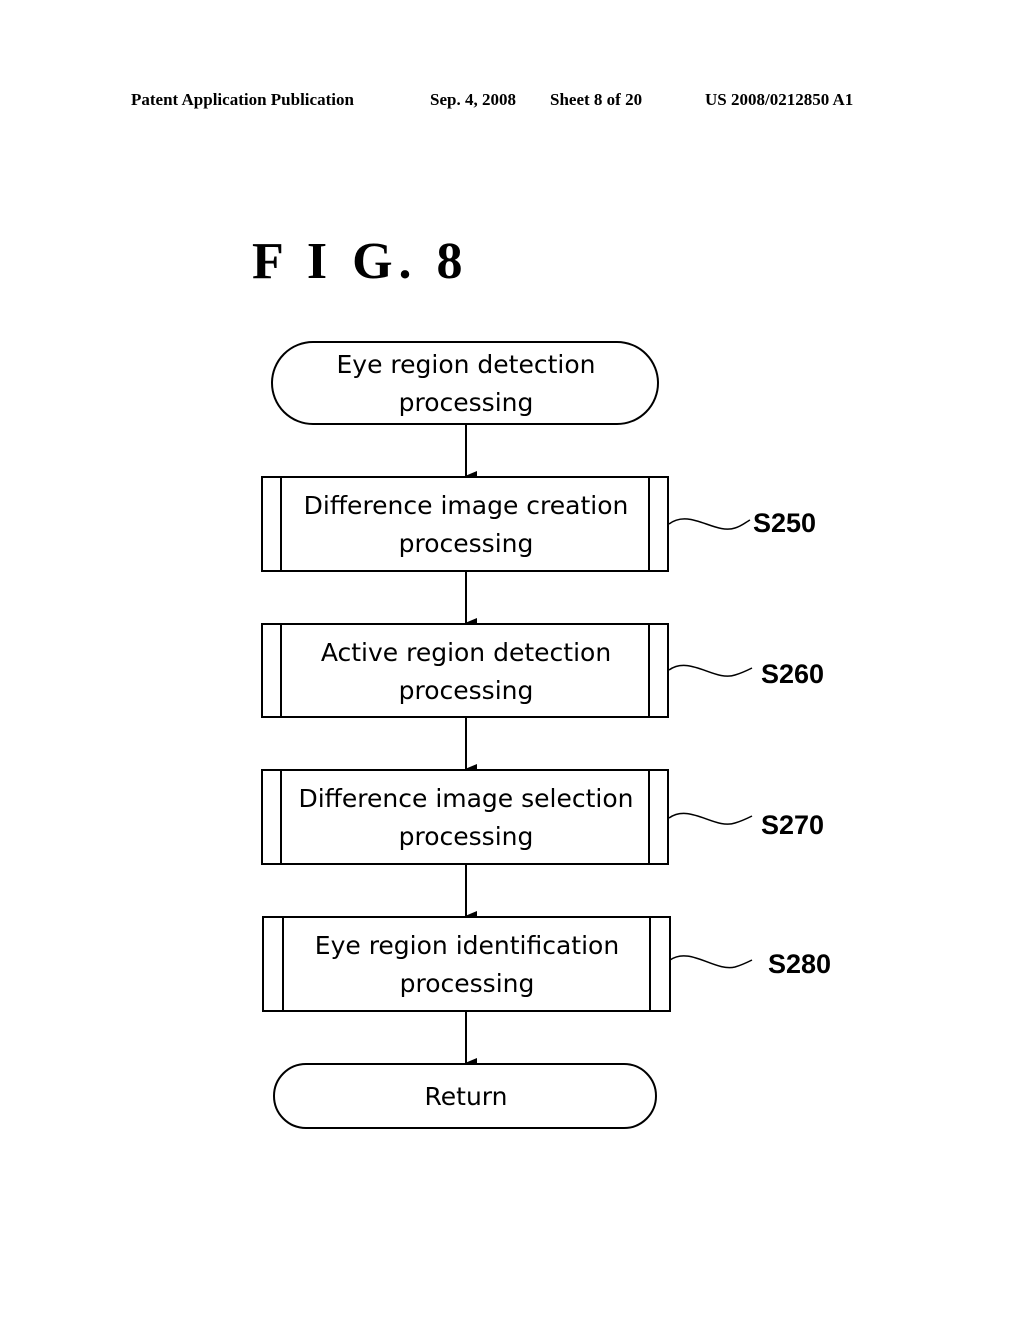 This screenshot has width=1024, height=1320. What do you see at coordinates (711, 962) in the screenshot?
I see `leader-line-s280` at bounding box center [711, 962].